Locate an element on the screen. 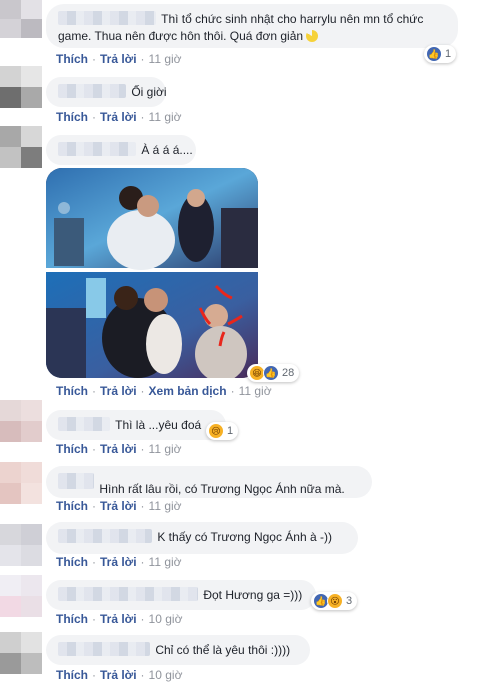 The image size is (480, 682). comment-text: Đọt Hương ga =))) is located at coordinates (253, 595).